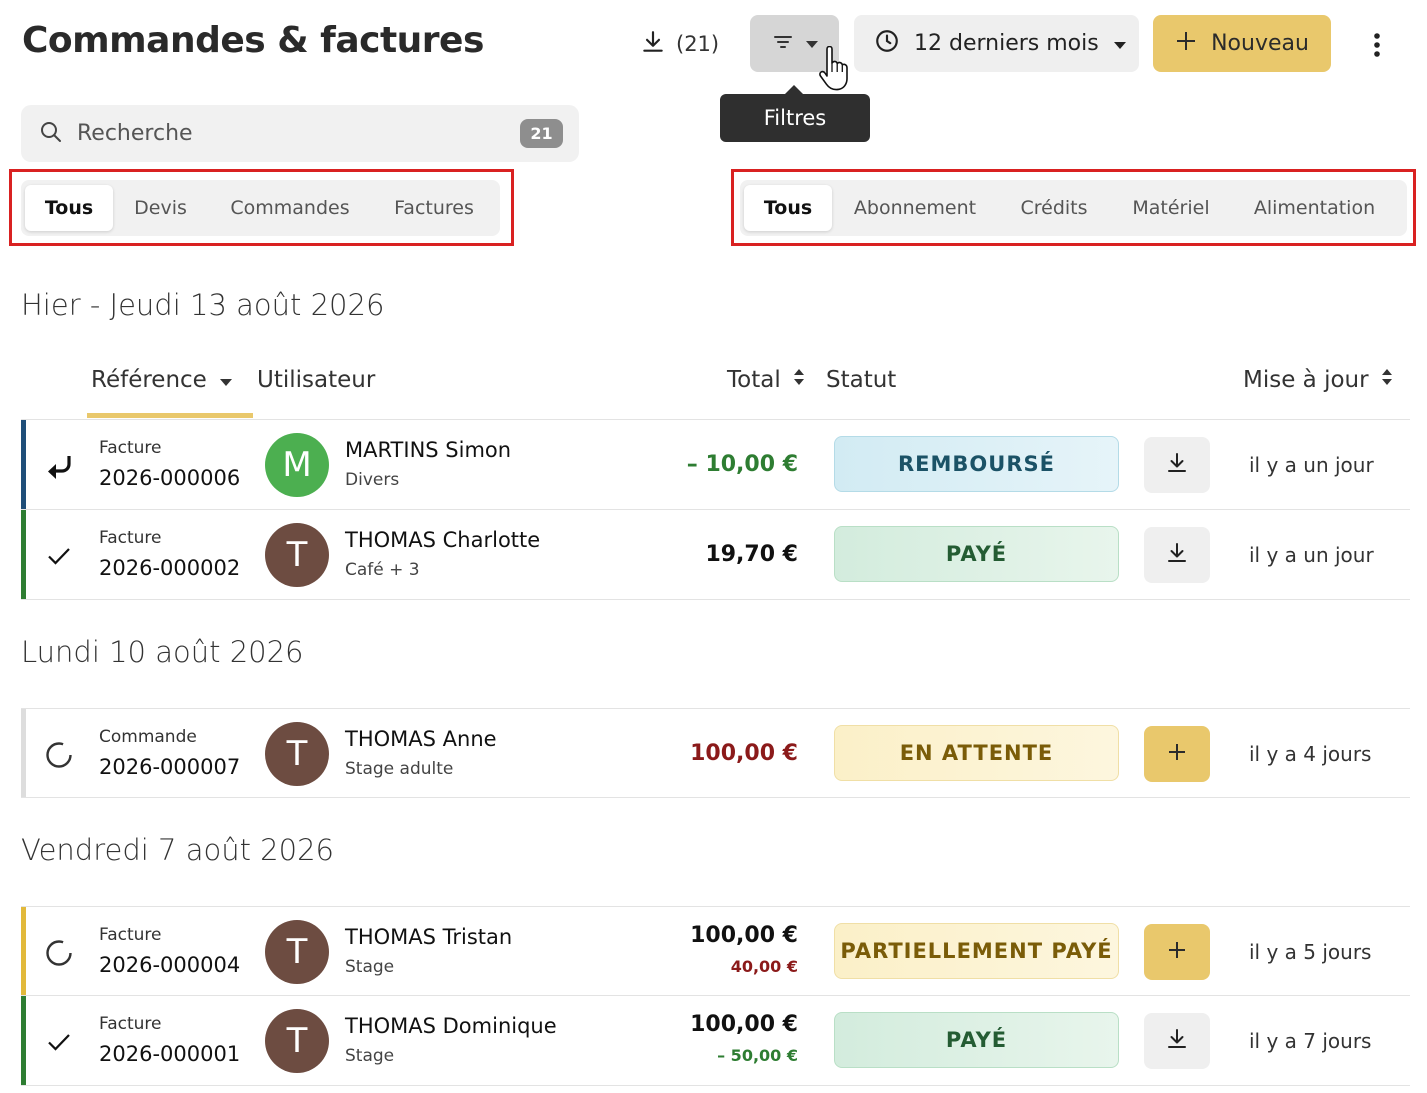 Image resolution: width=1427 pixels, height=1093 pixels. I want to click on category-tab-subscription: Abonnement, so click(915, 208).